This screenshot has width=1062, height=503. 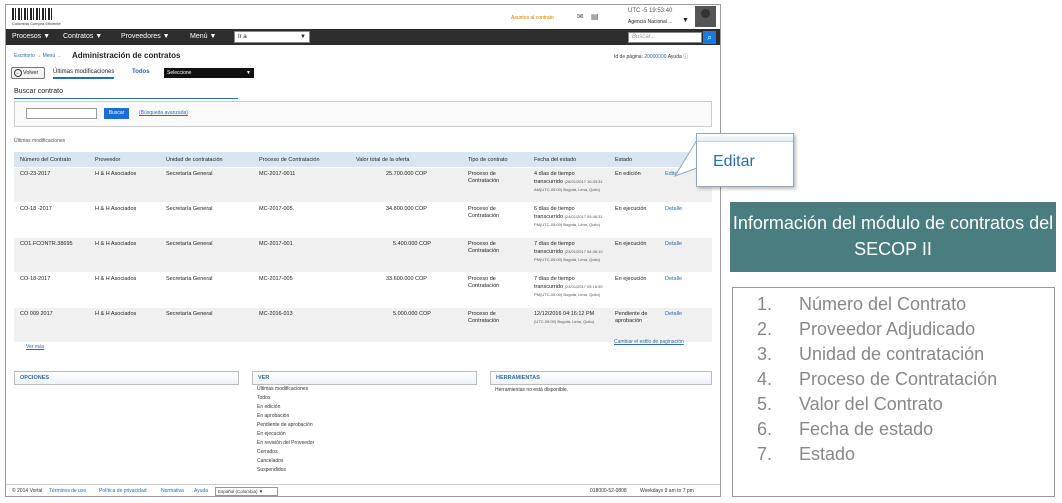 What do you see at coordinates (141, 72) in the screenshot?
I see `tab-todos: Todos` at bounding box center [141, 72].